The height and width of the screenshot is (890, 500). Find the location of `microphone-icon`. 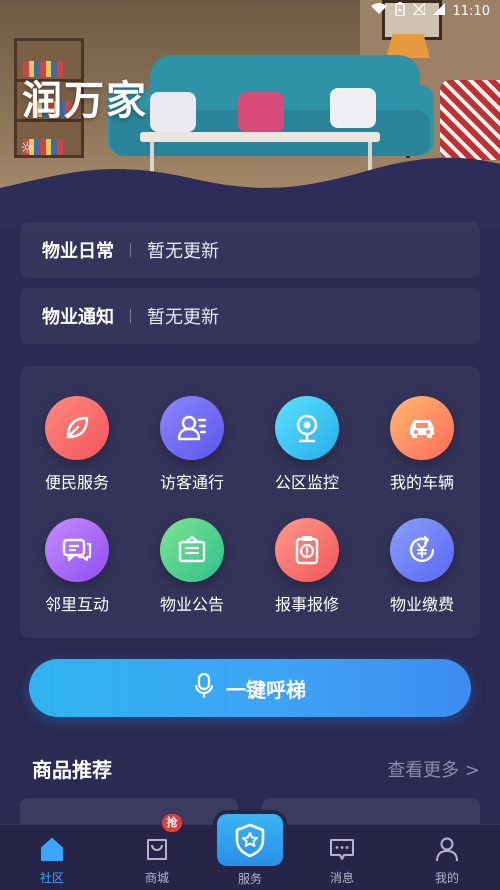

microphone-icon is located at coordinates (204, 687).